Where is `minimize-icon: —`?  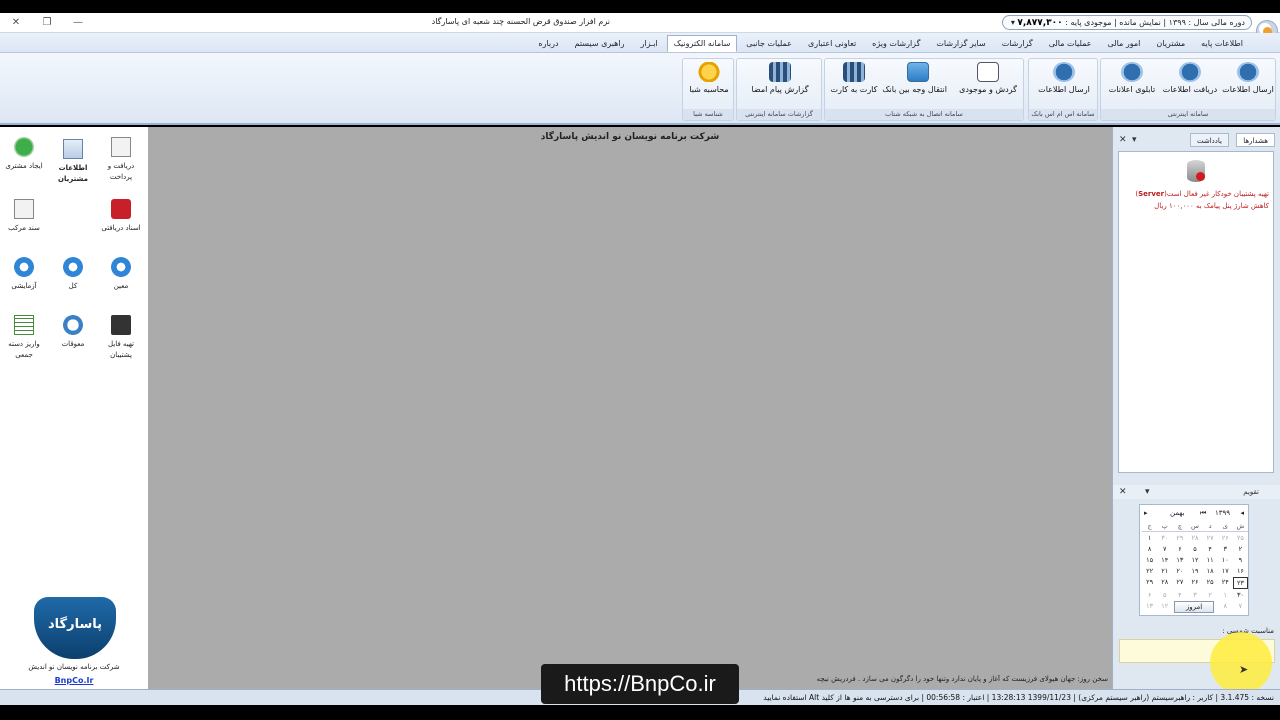 minimize-icon: — is located at coordinates (78, 23).